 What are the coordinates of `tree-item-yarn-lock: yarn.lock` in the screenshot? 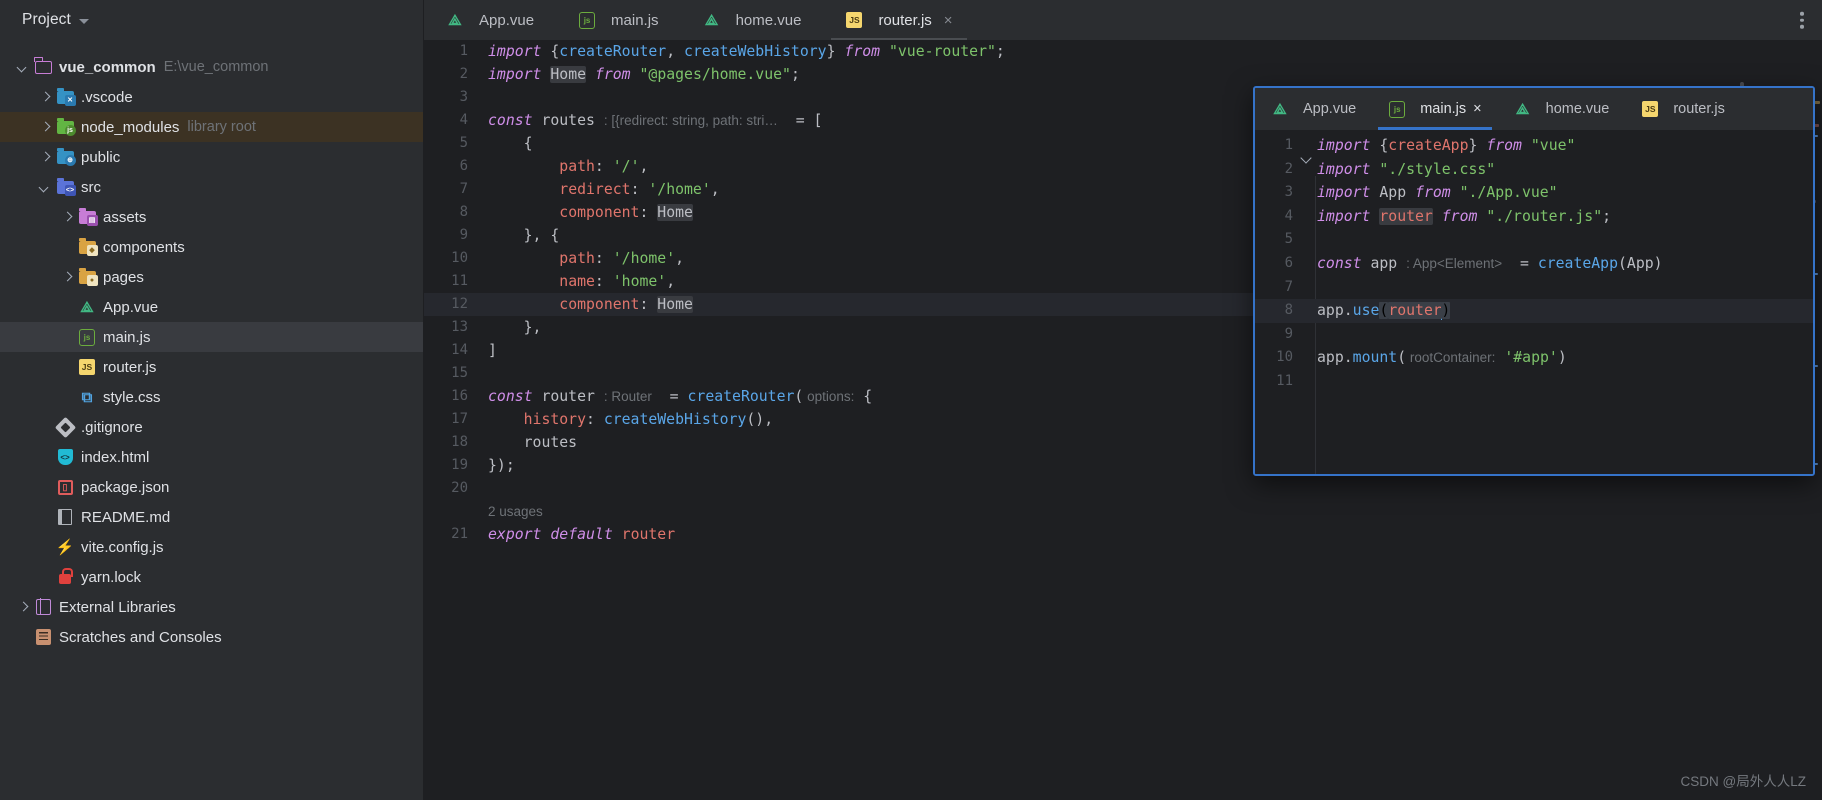 It's located at (211, 577).